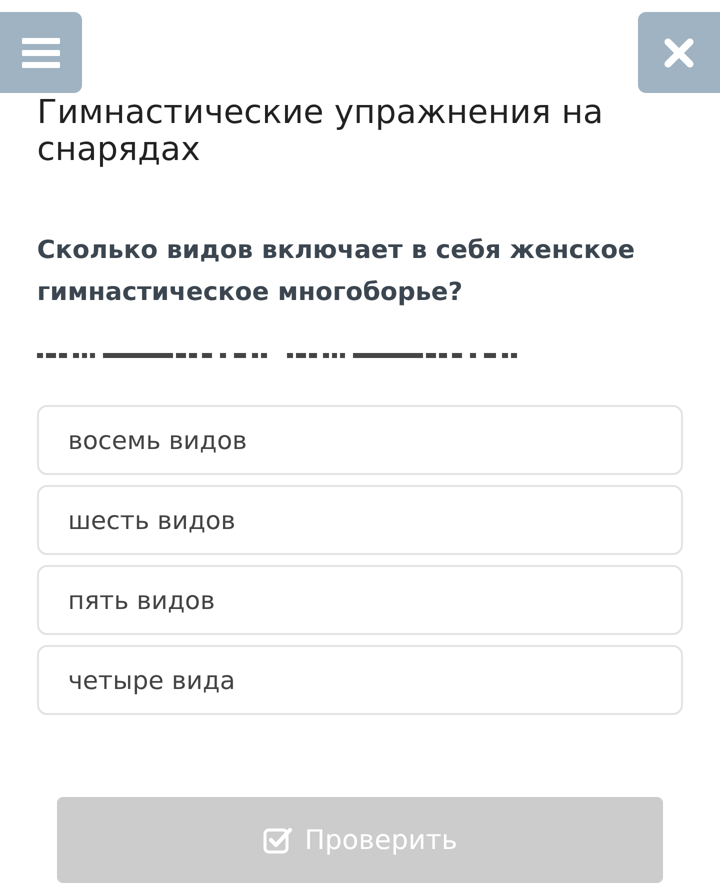 The height and width of the screenshot is (894, 720). I want to click on answer-option: восемь видов, so click(360, 440).